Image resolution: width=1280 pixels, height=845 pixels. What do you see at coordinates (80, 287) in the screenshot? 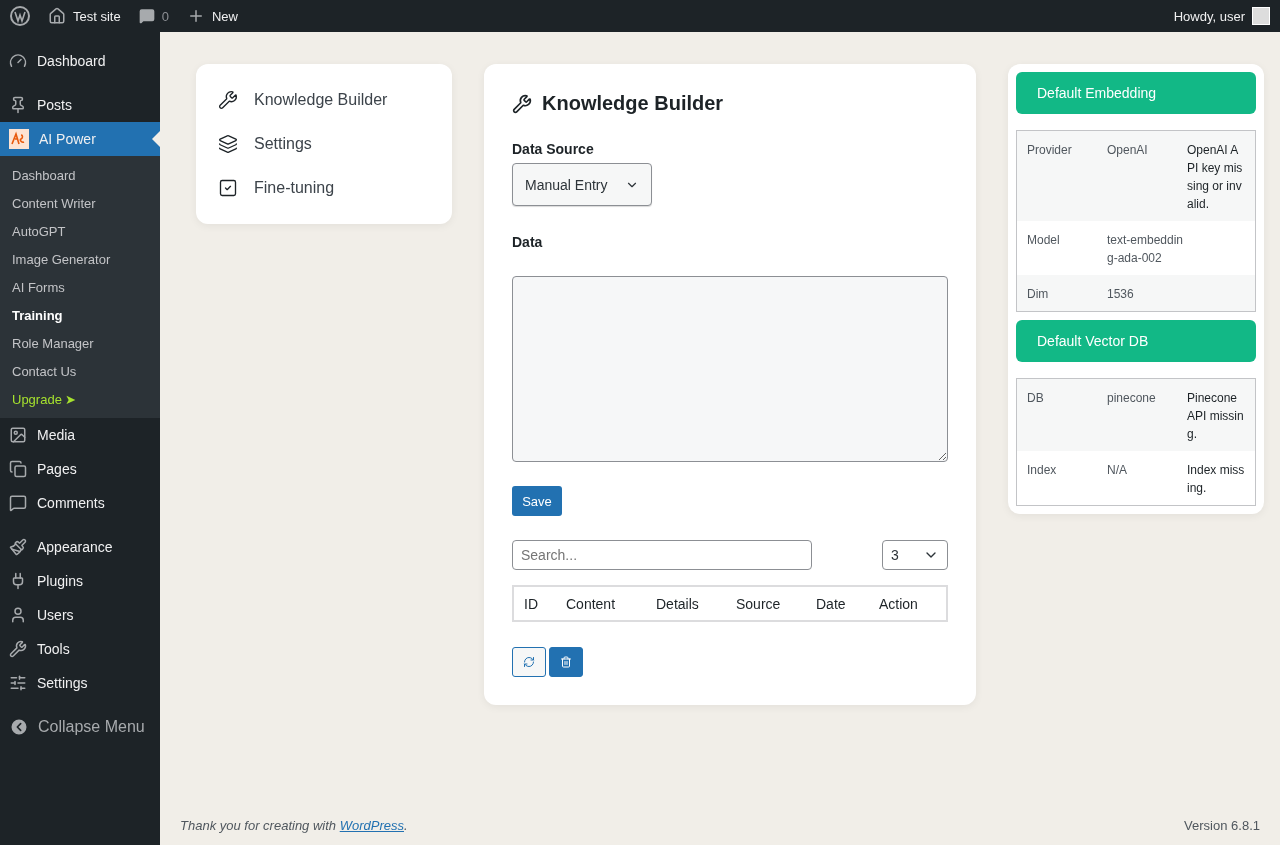
I see `submenu-item: AI Forms` at bounding box center [80, 287].